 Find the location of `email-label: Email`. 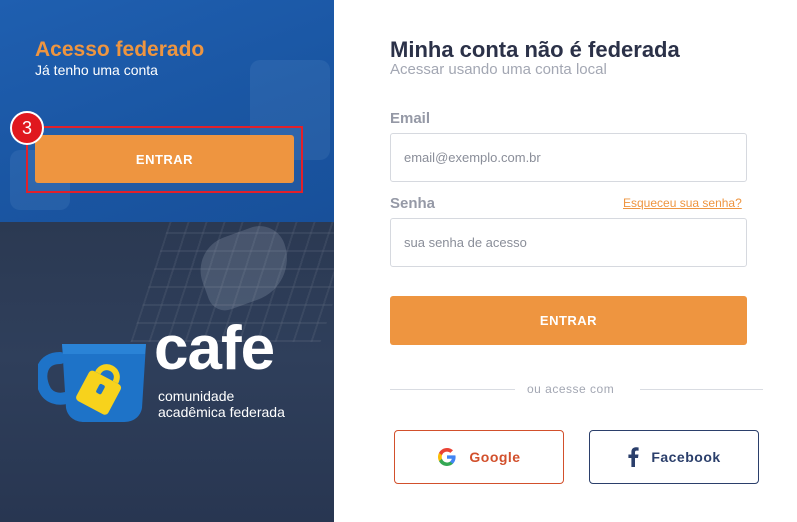

email-label: Email is located at coordinates (410, 118).